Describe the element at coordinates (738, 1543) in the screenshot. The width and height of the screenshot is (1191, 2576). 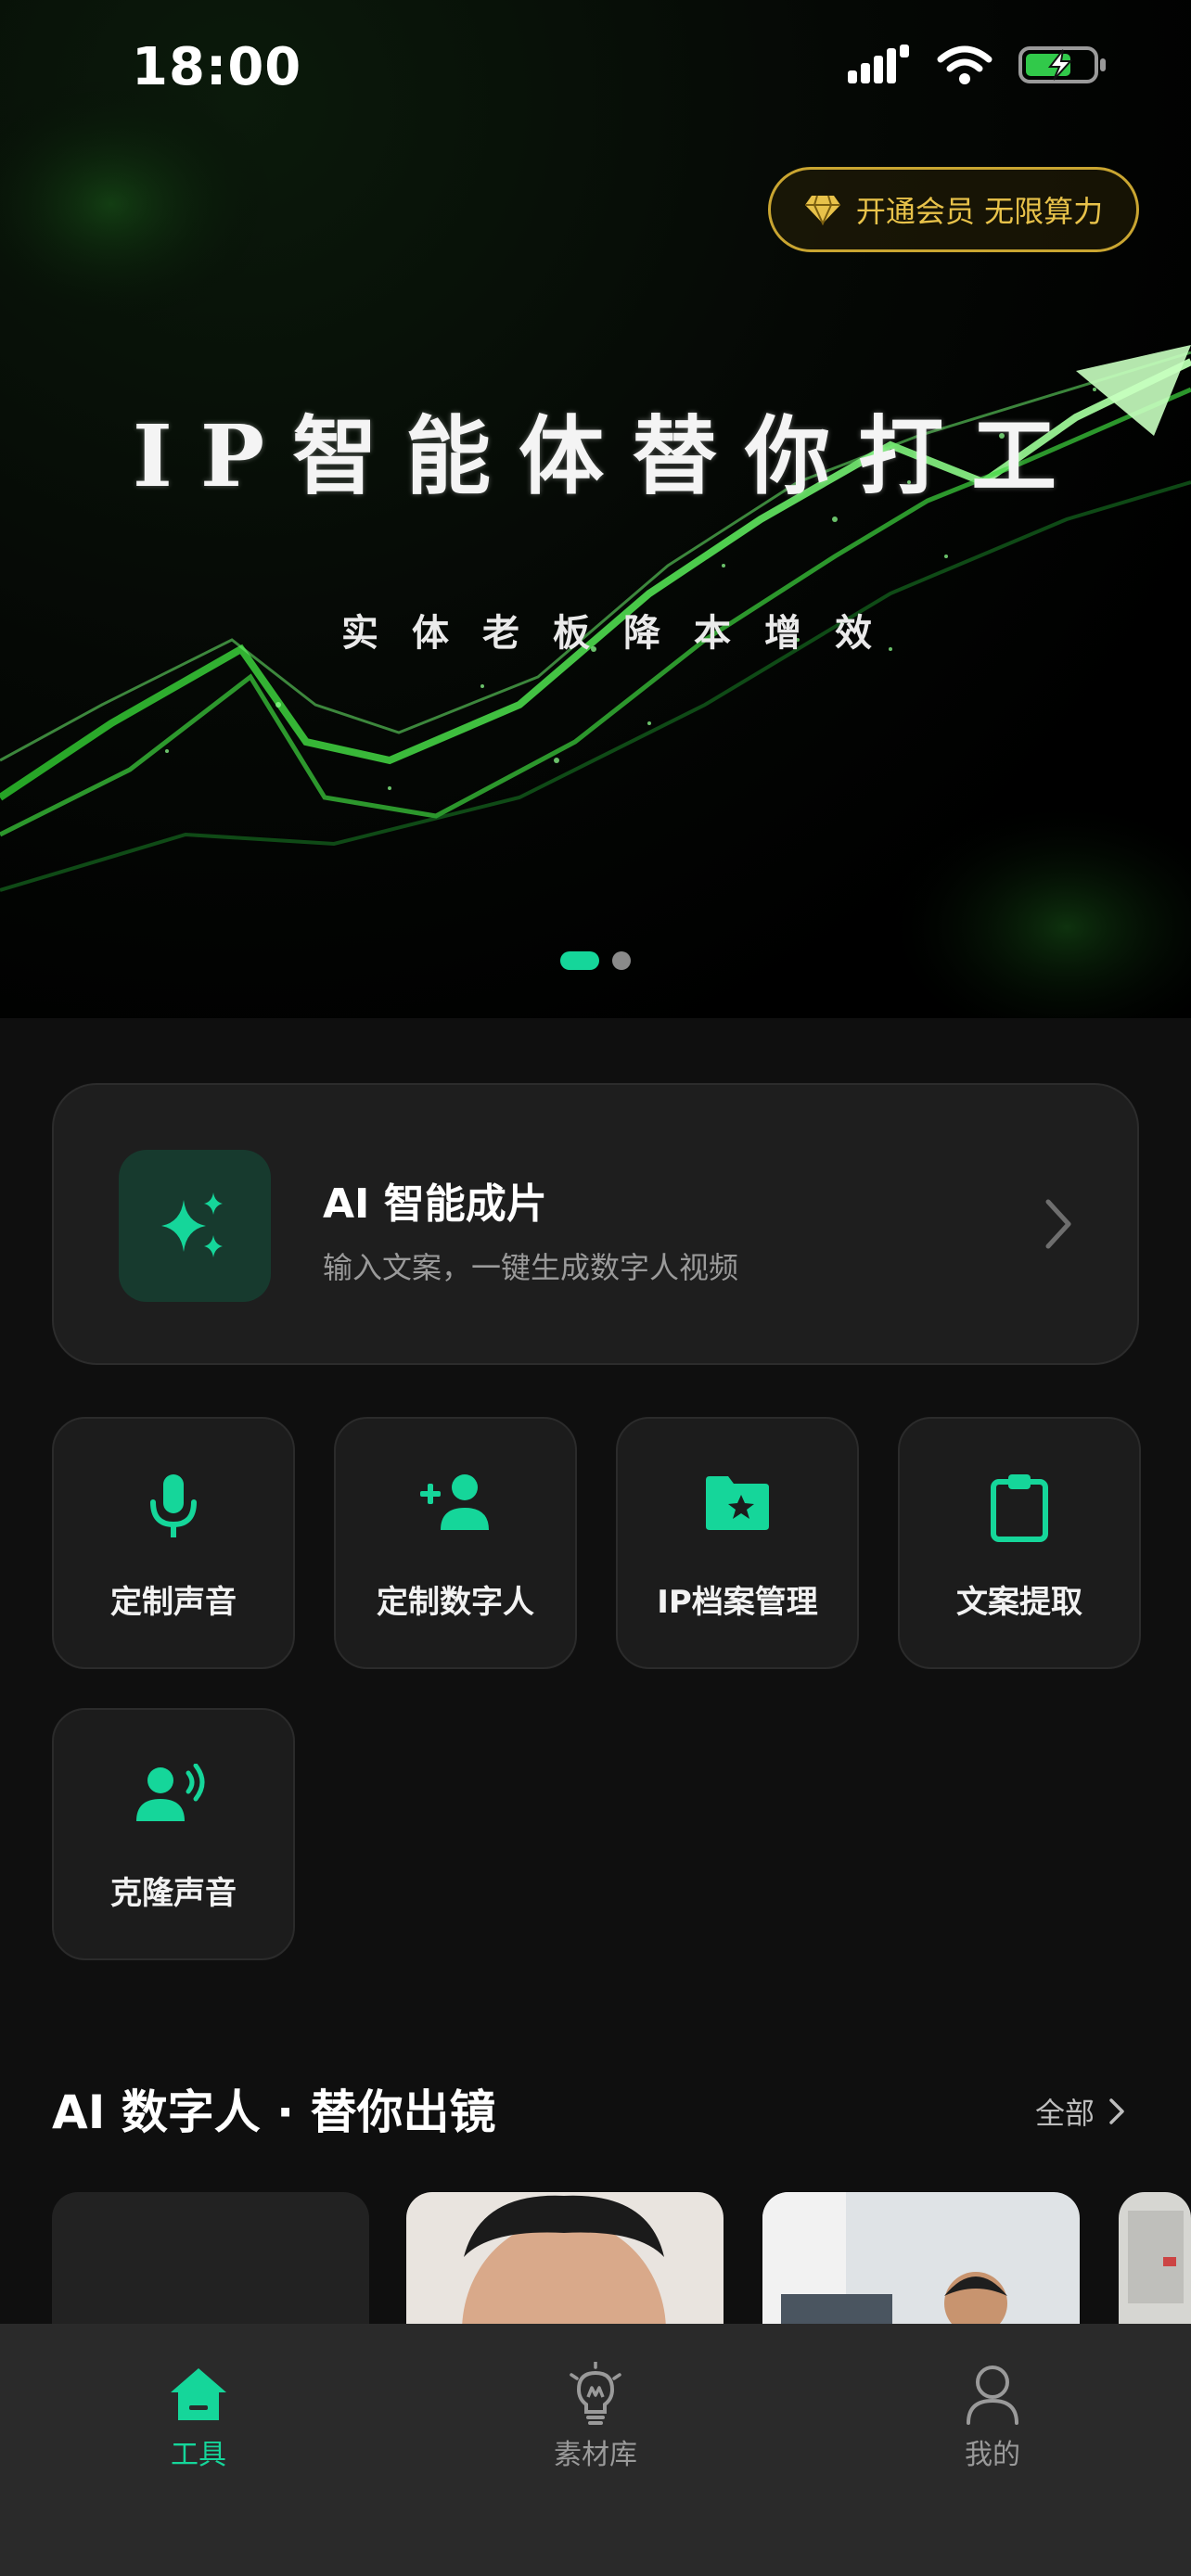
I see `tool-ip-profile: IP档案管理` at that location.